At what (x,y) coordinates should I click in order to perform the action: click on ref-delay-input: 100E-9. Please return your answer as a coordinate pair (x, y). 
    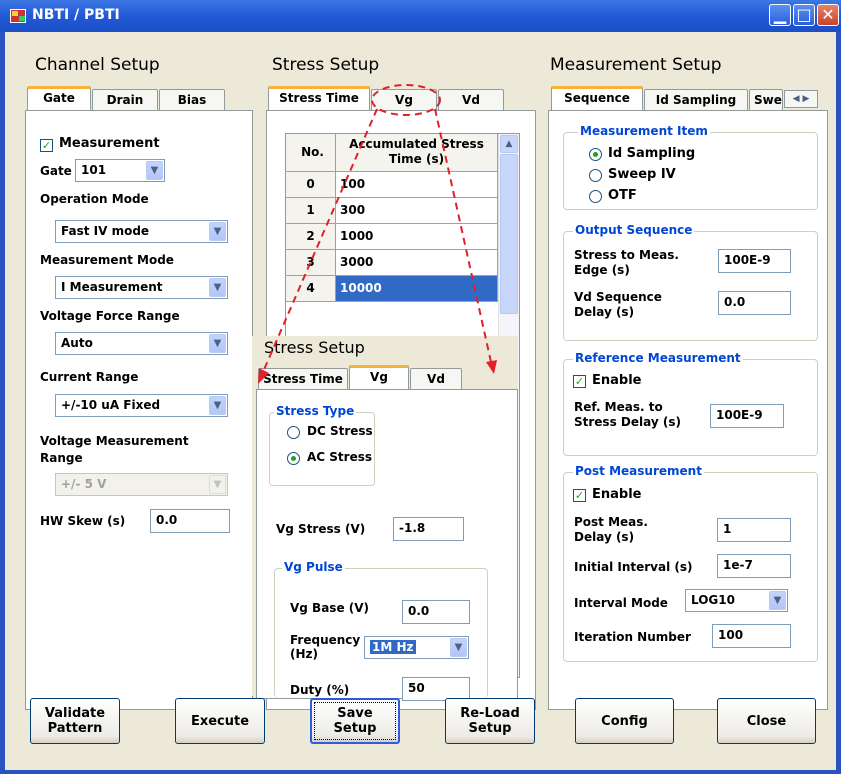
    Looking at the image, I should click on (747, 416).